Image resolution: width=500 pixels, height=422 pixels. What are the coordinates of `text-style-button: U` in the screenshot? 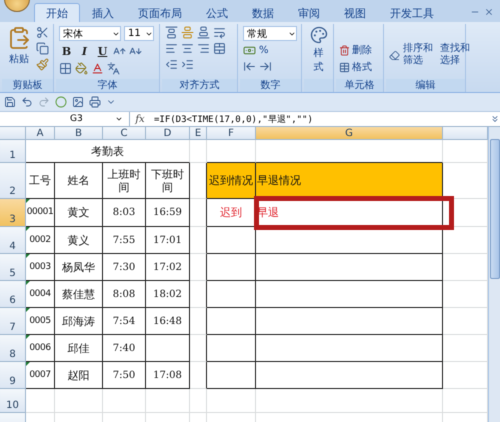 It's located at (102, 51).